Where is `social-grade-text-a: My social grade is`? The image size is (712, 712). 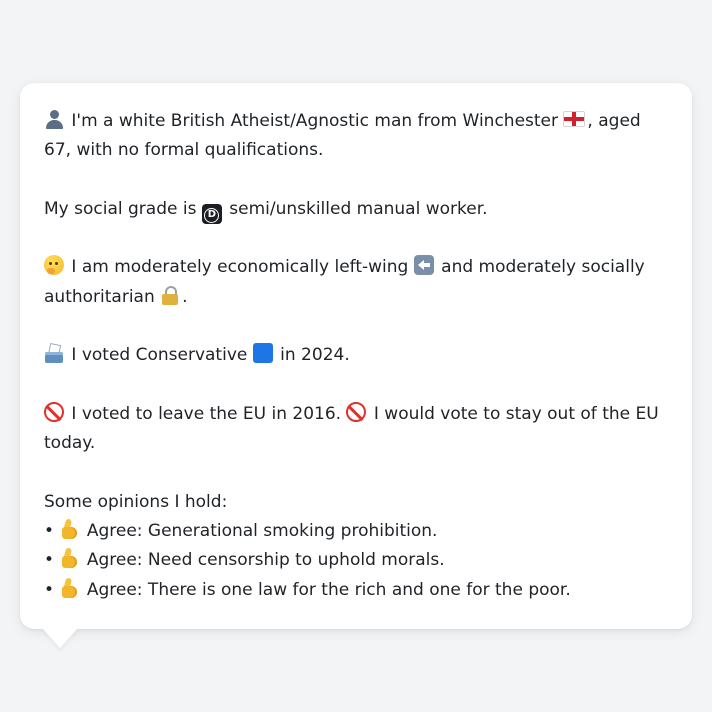
social-grade-text-a: My social grade is is located at coordinates (120, 208).